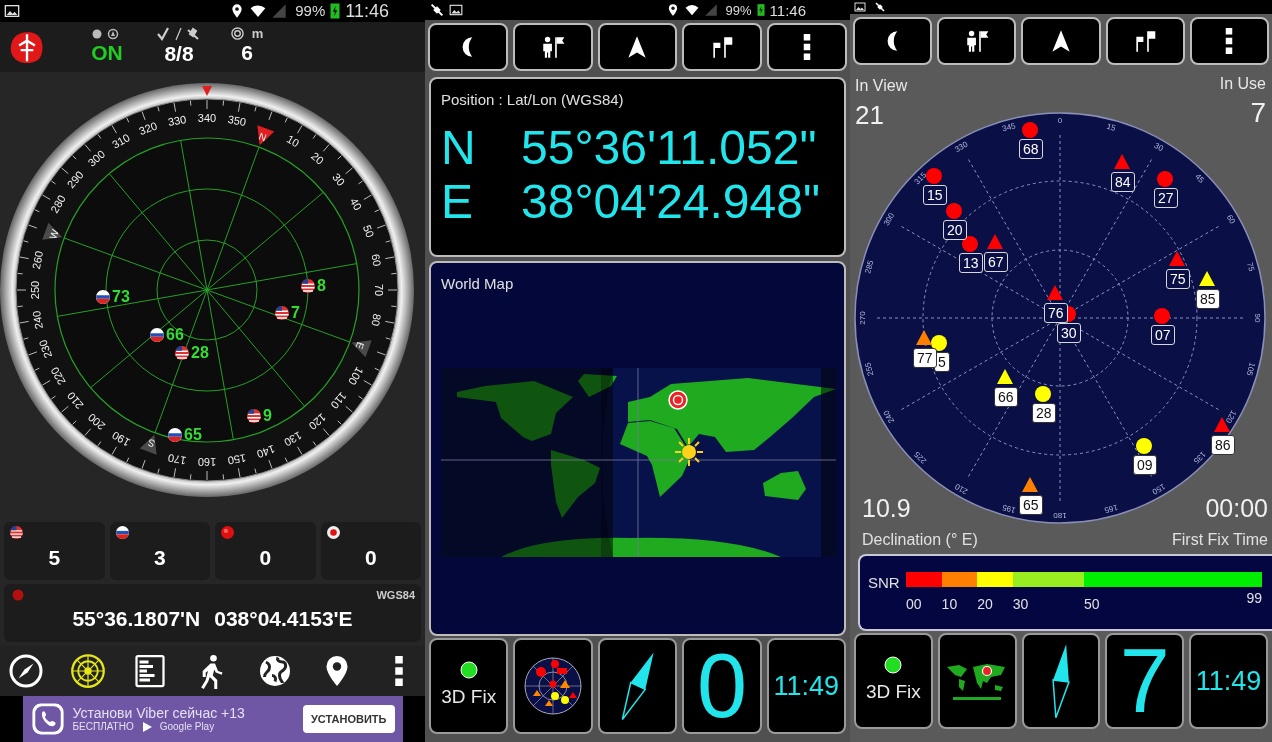 This screenshot has width=1272, height=742. I want to click on dial-label: 170, so click(177, 459).